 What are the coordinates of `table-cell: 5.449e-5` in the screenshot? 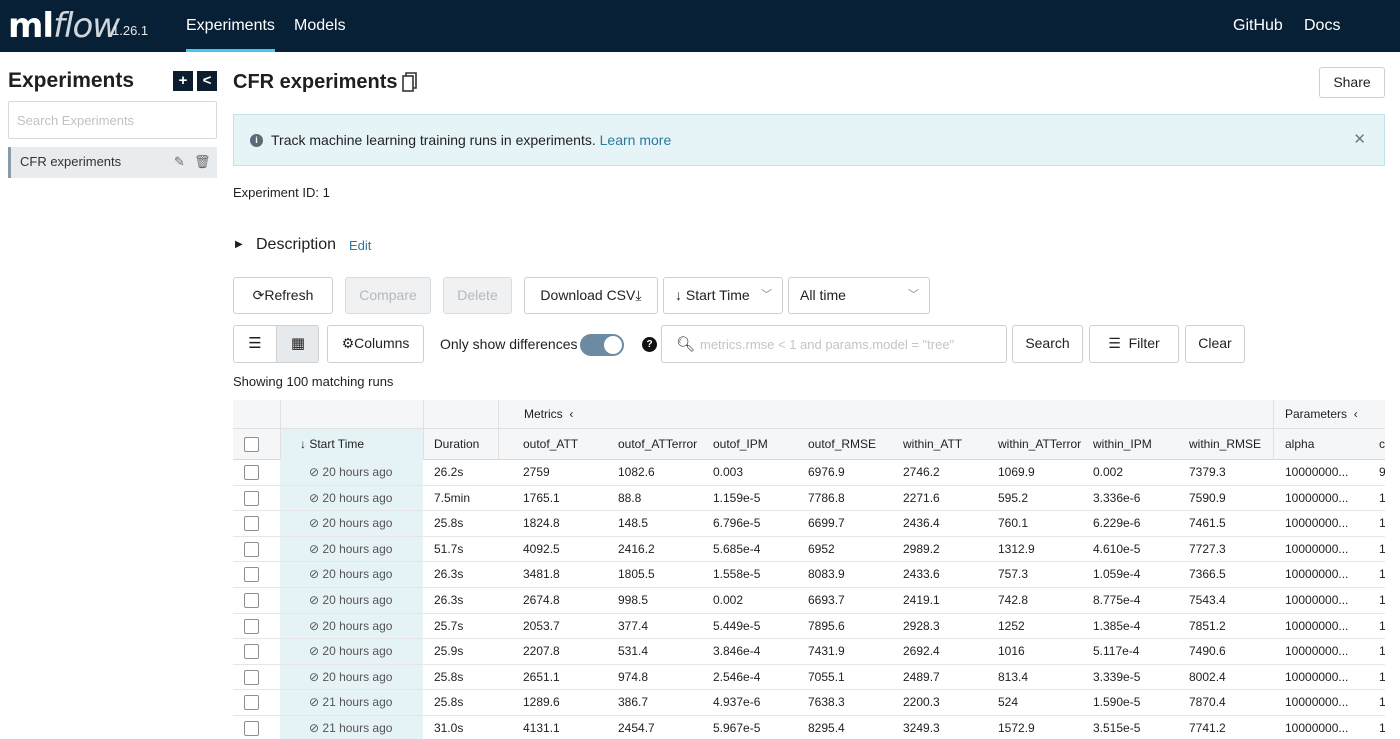 It's located at (737, 625).